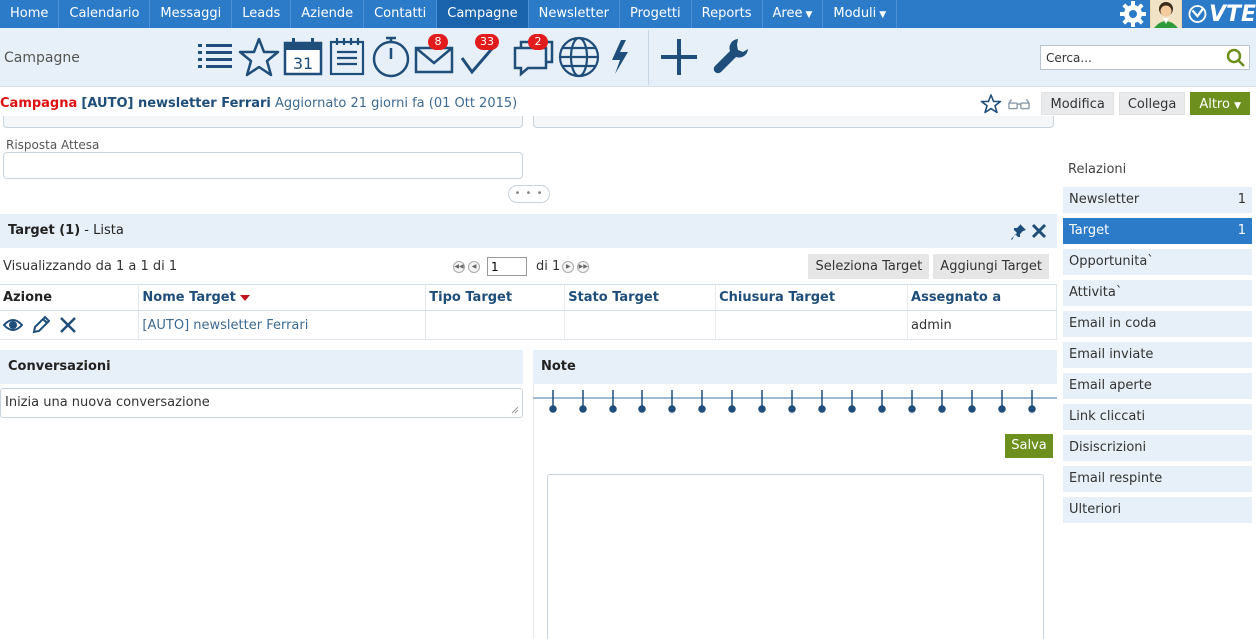 The image size is (1256, 639). Describe the element at coordinates (102, 230) in the screenshot. I see `target-block-title-suffix: - Lista` at that location.